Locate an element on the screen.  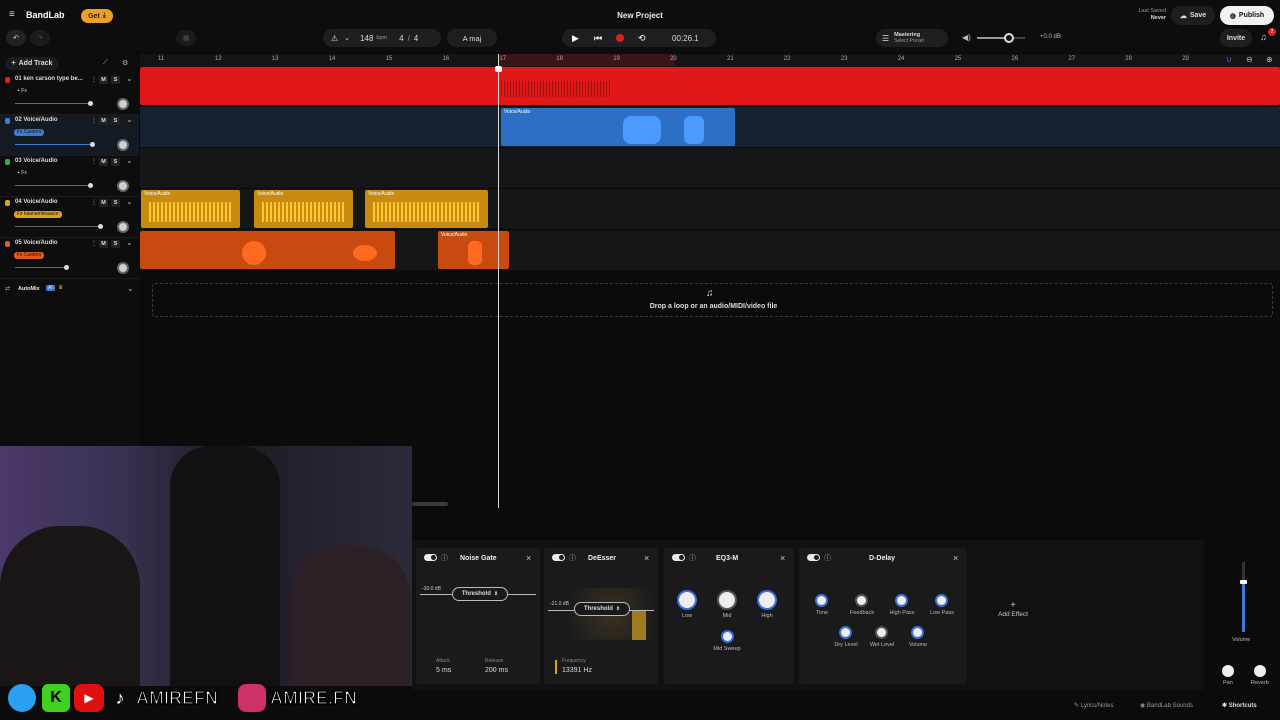
threshold-handle: Threshold ⇕ is located at coordinates (480, 594).